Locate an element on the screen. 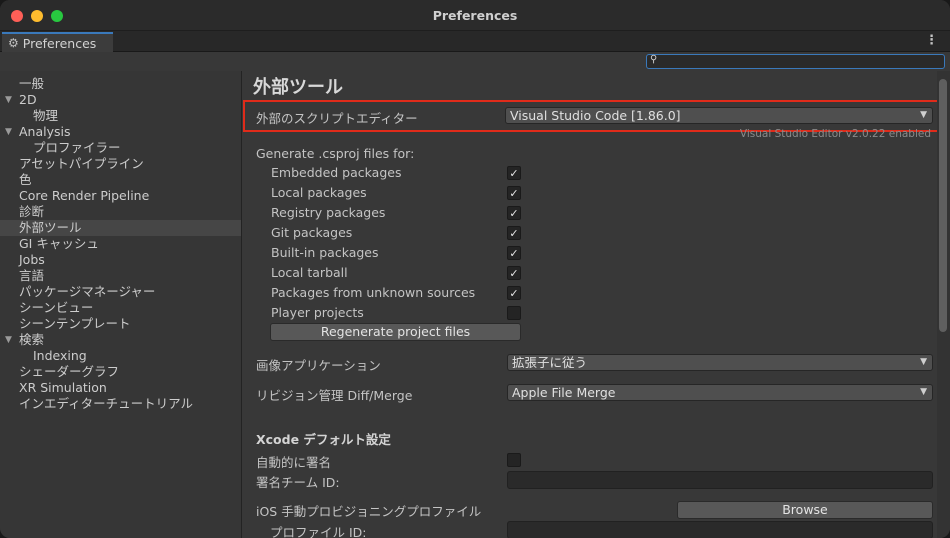 This screenshot has width=950, height=538. sidebar-item-label: インエディターチュートリアル is located at coordinates (106, 403).